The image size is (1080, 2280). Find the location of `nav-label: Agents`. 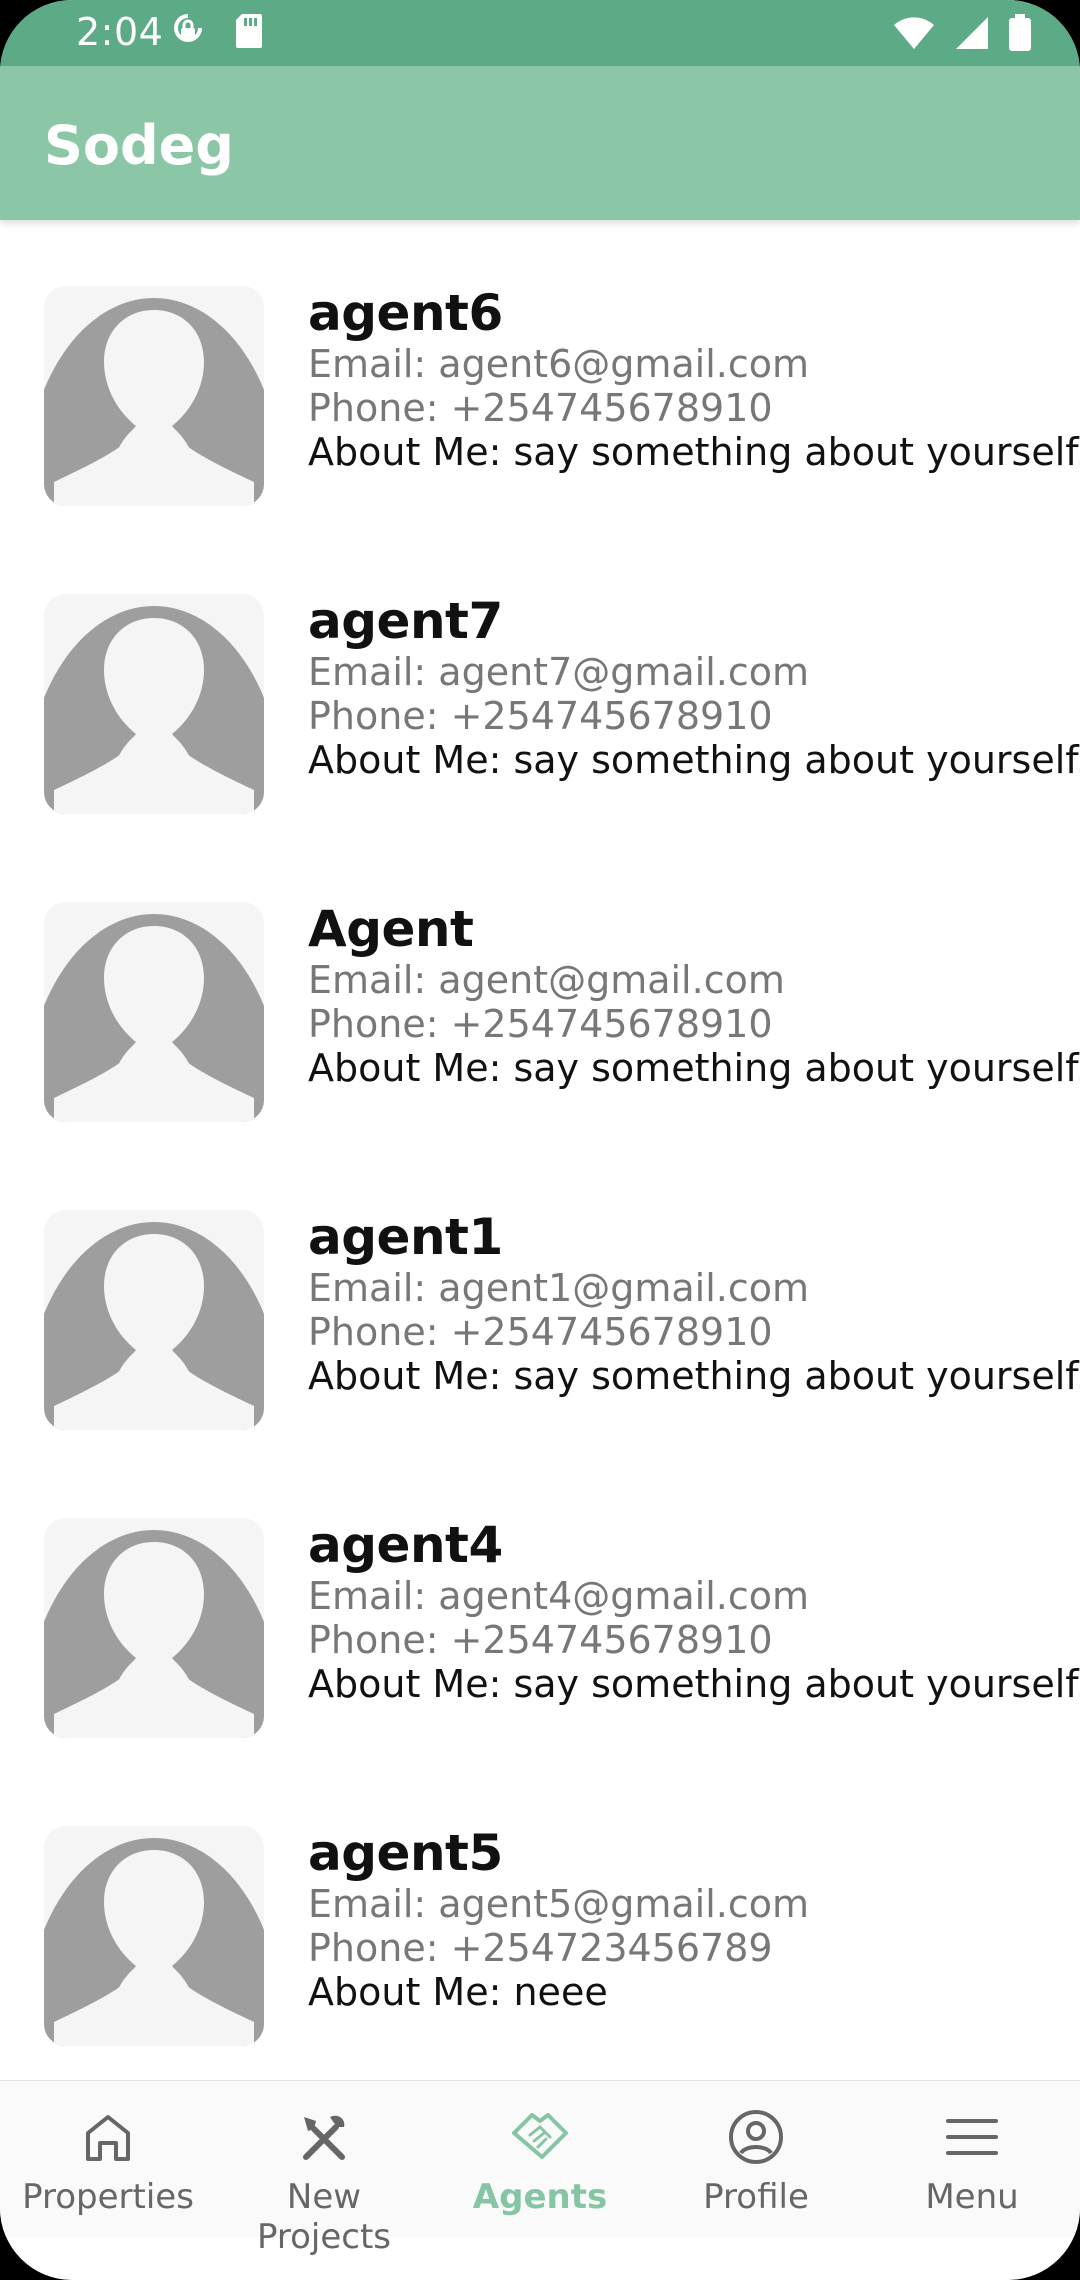

nav-label: Agents is located at coordinates (540, 2197).